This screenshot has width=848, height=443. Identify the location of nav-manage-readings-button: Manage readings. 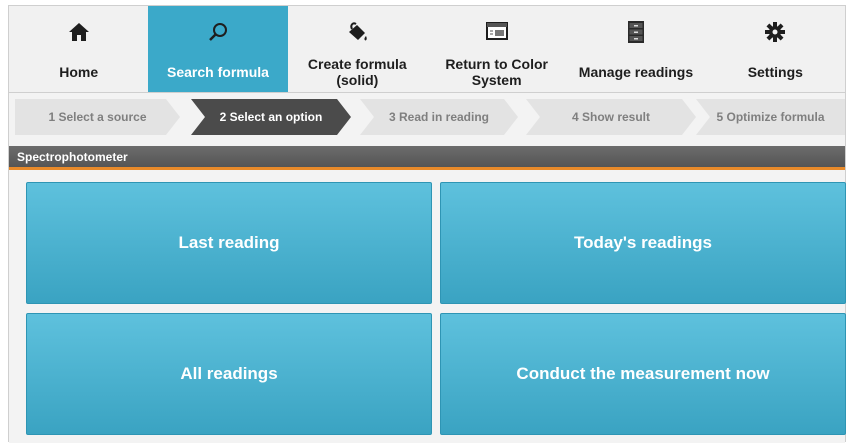
(635, 49).